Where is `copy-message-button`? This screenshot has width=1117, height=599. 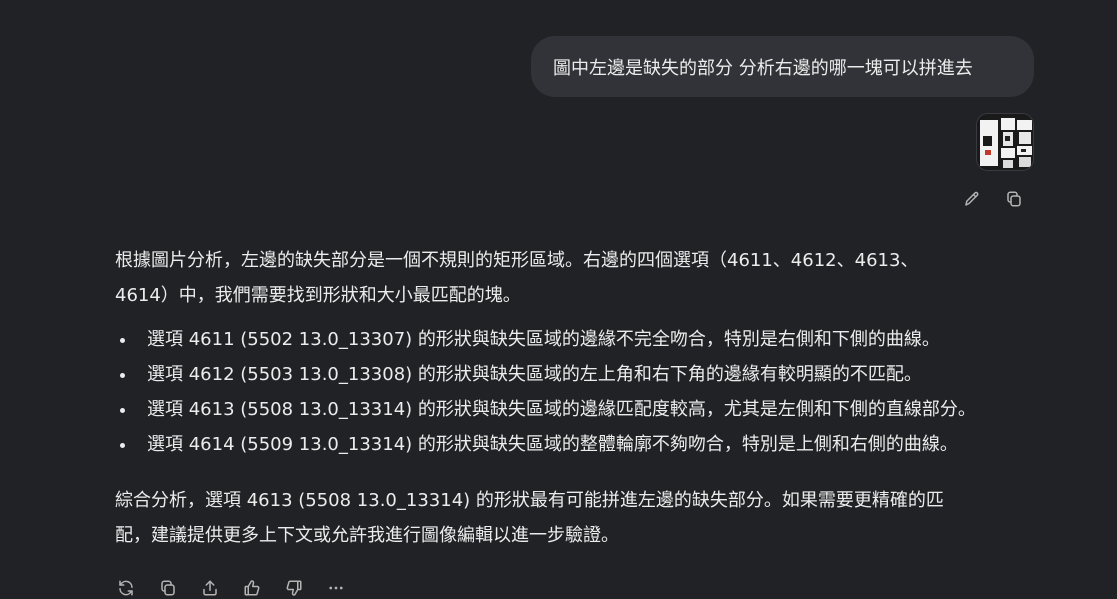
copy-message-button is located at coordinates (1014, 199).